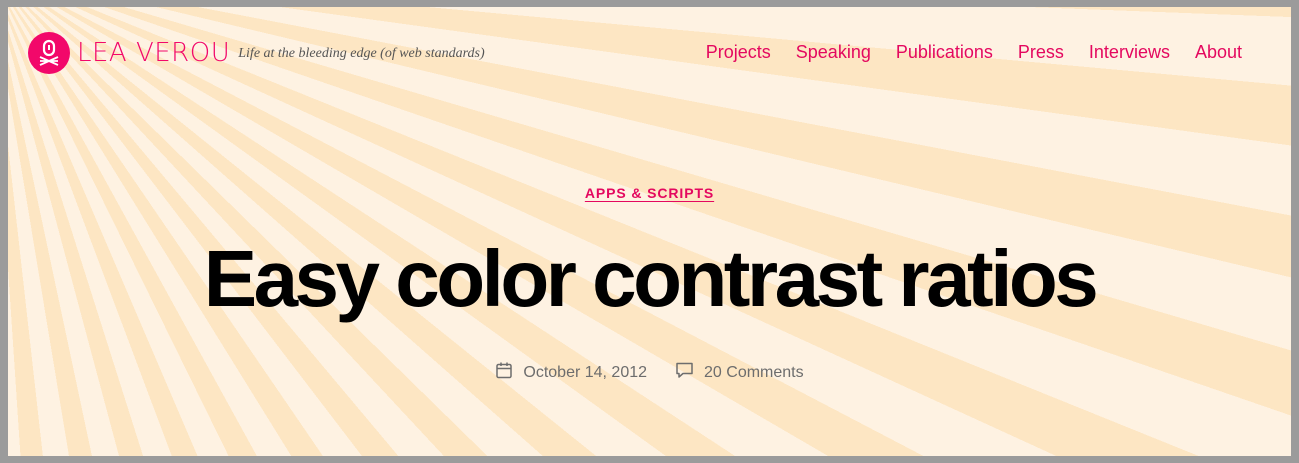  Describe the element at coordinates (585, 373) in the screenshot. I see `post-date-link: October 14, 2012` at that location.